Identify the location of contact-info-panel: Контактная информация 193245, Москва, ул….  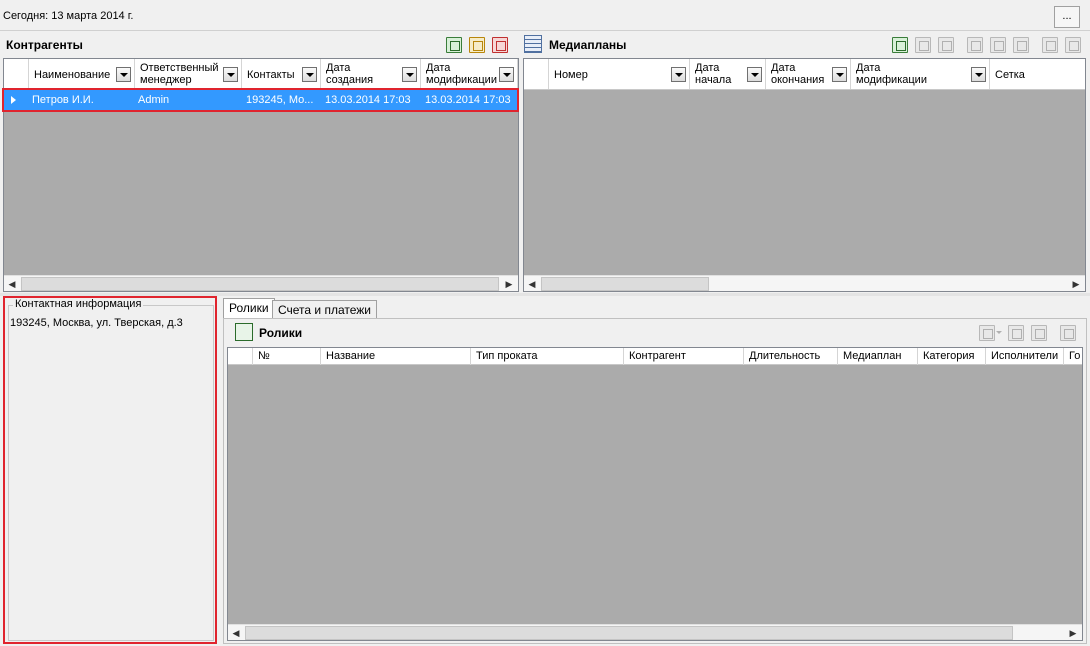
(110, 470).